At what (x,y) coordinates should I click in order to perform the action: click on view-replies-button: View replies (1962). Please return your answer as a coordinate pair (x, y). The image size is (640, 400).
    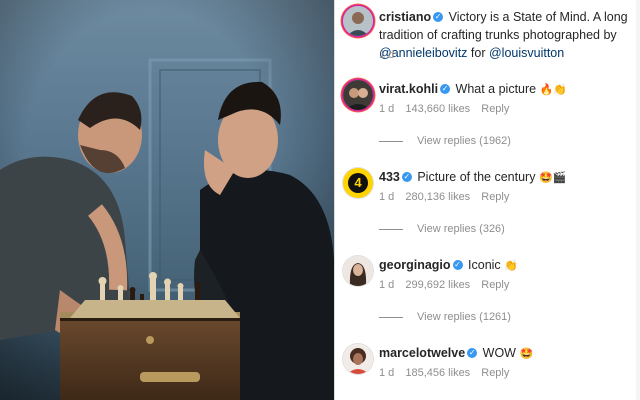
    Looking at the image, I should click on (445, 141).